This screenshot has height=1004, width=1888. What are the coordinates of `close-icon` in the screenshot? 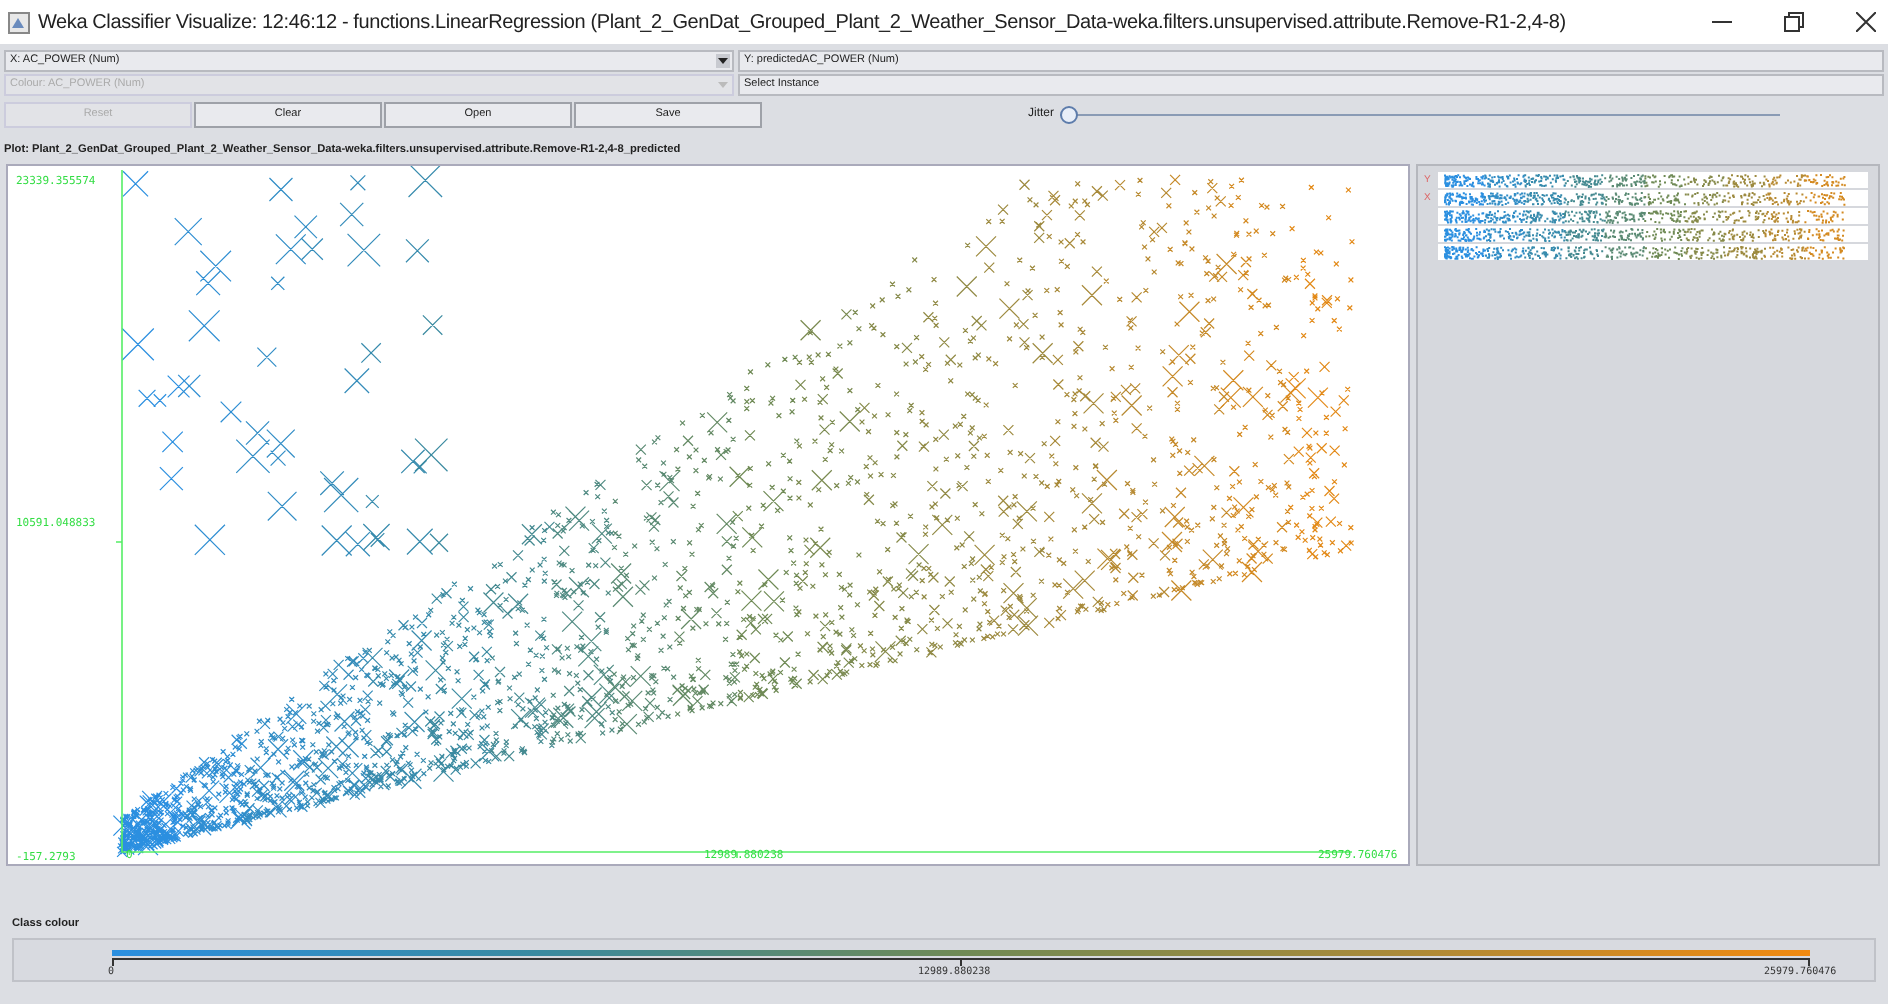 It's located at (1866, 22).